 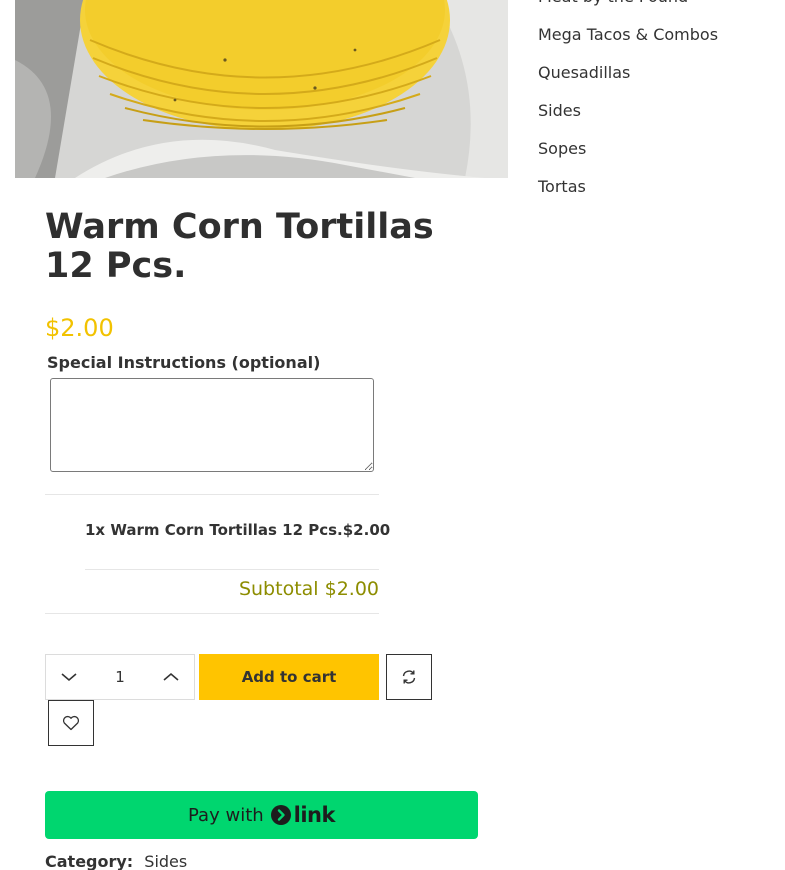 I want to click on special-instructions-label: Special Instructions (optional), so click(x=184, y=362).